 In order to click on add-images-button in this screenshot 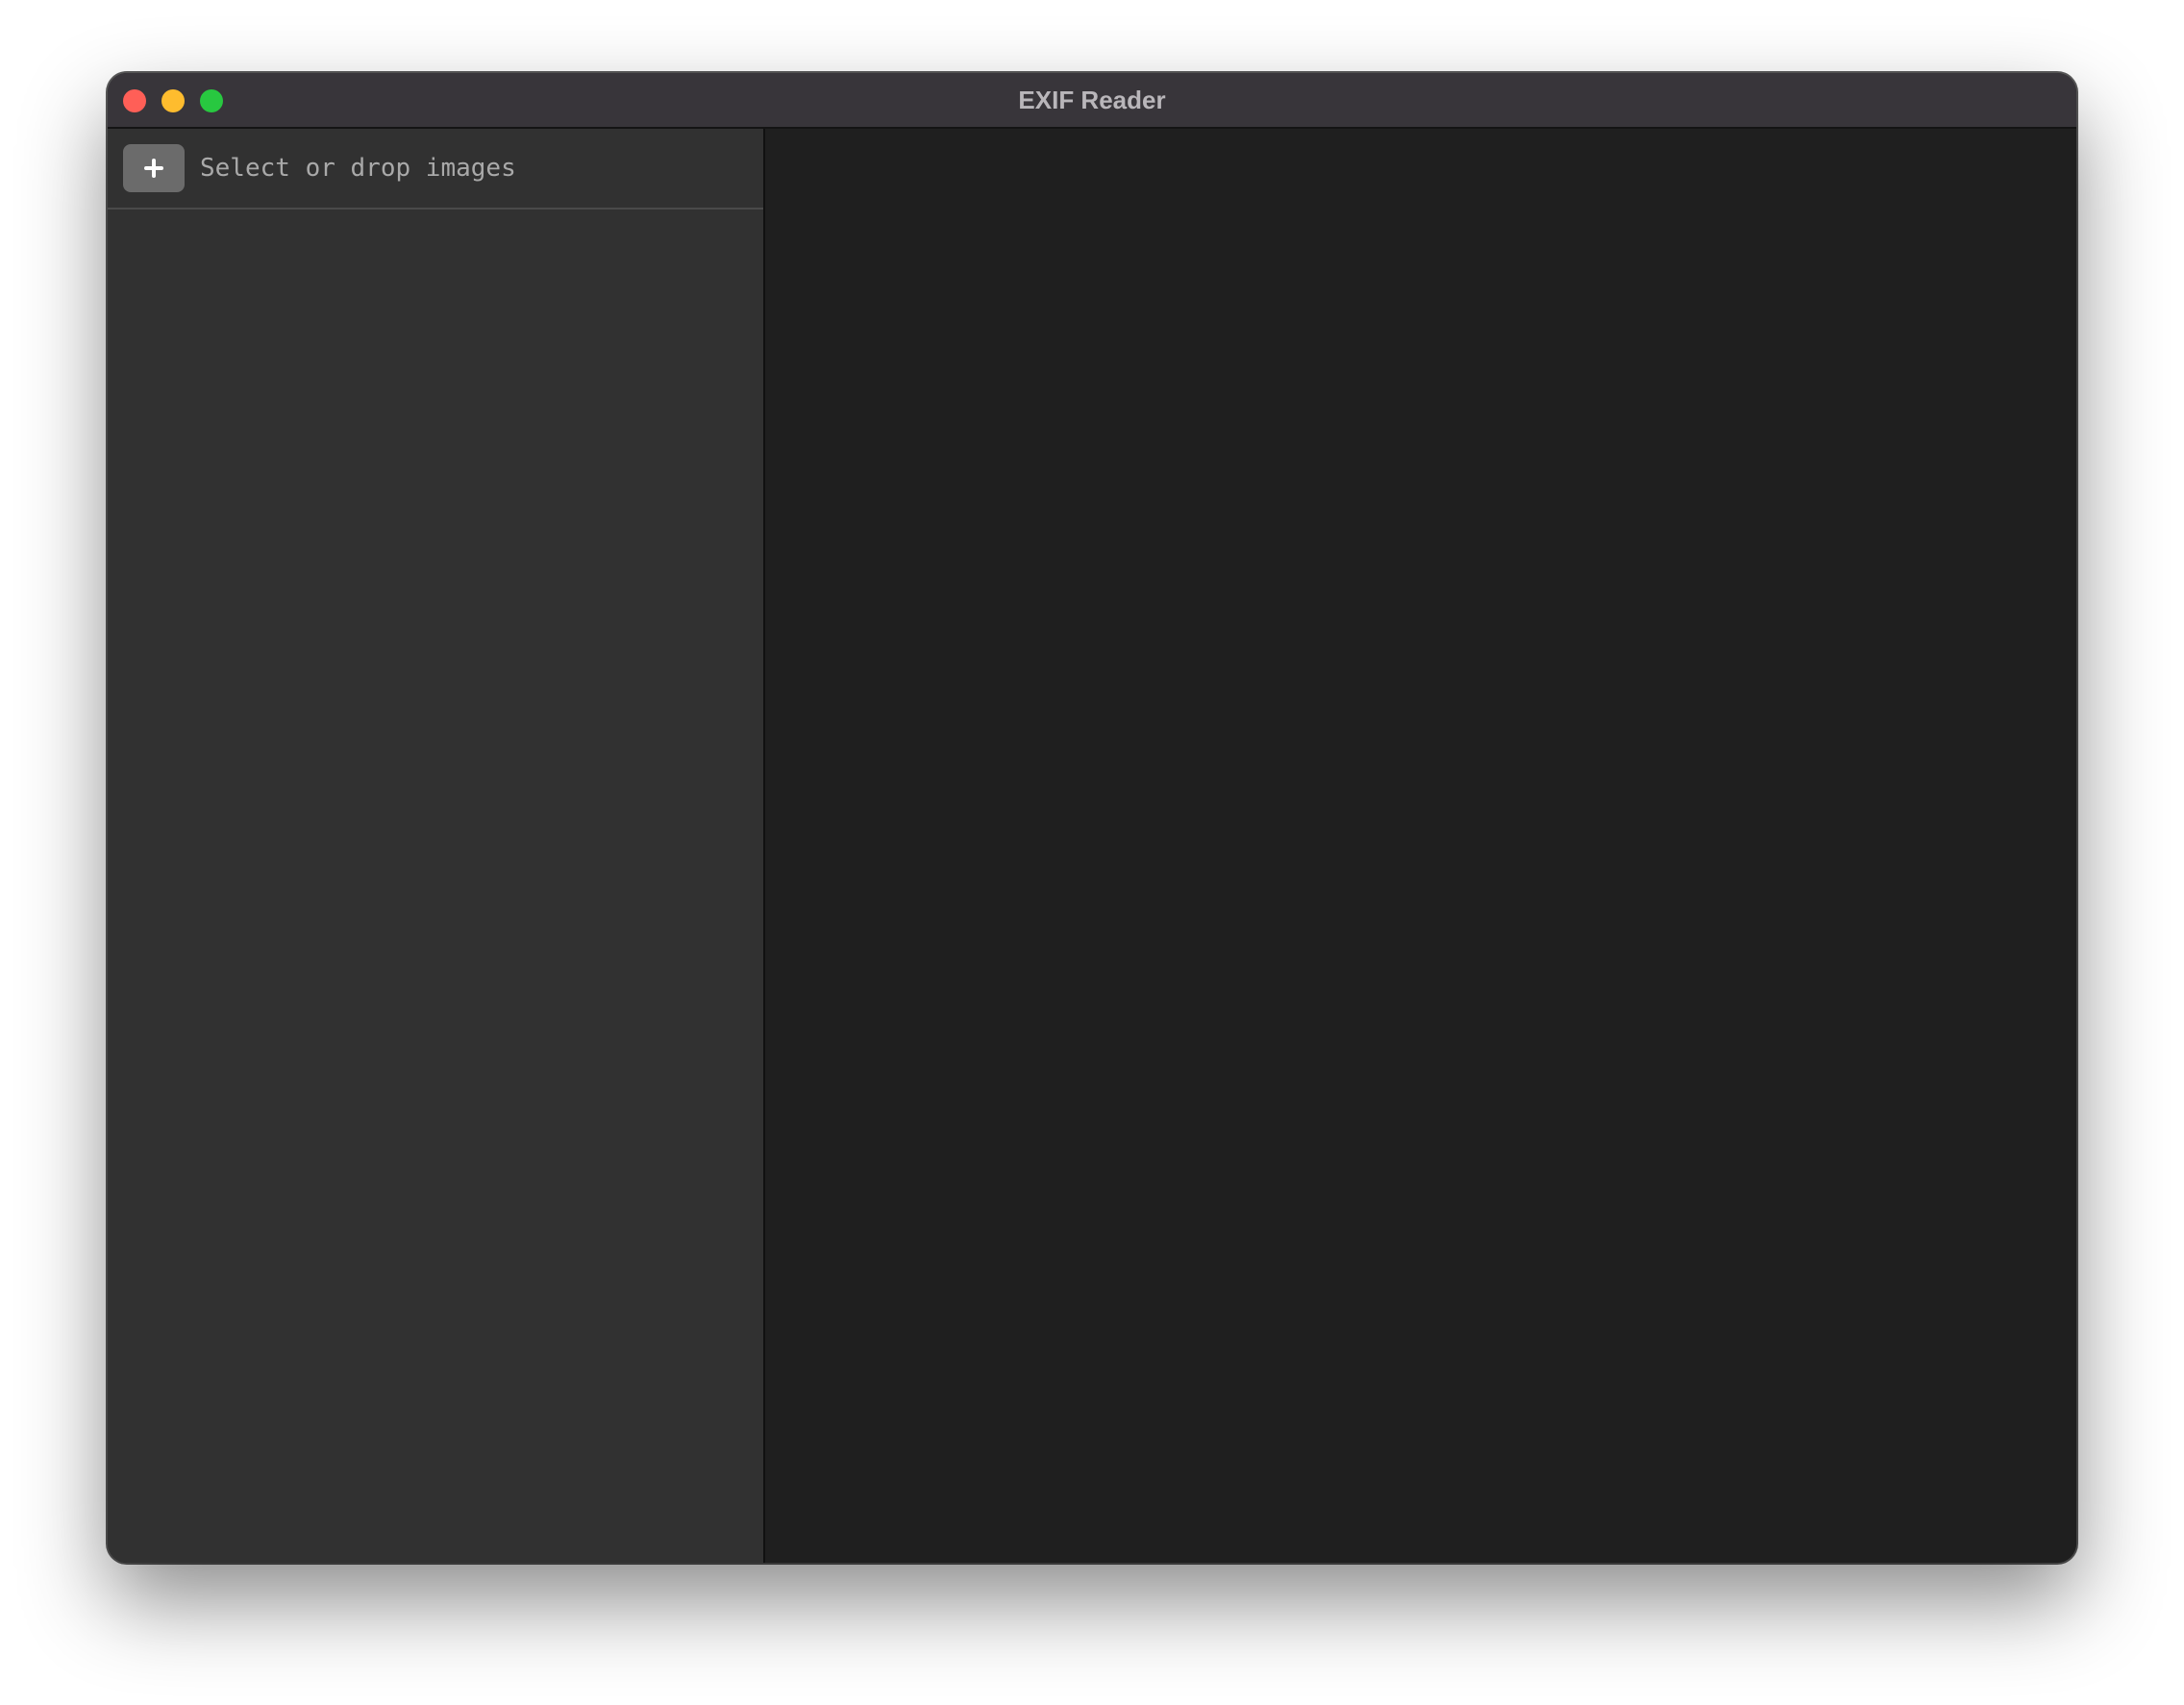, I will do `click(154, 168)`.